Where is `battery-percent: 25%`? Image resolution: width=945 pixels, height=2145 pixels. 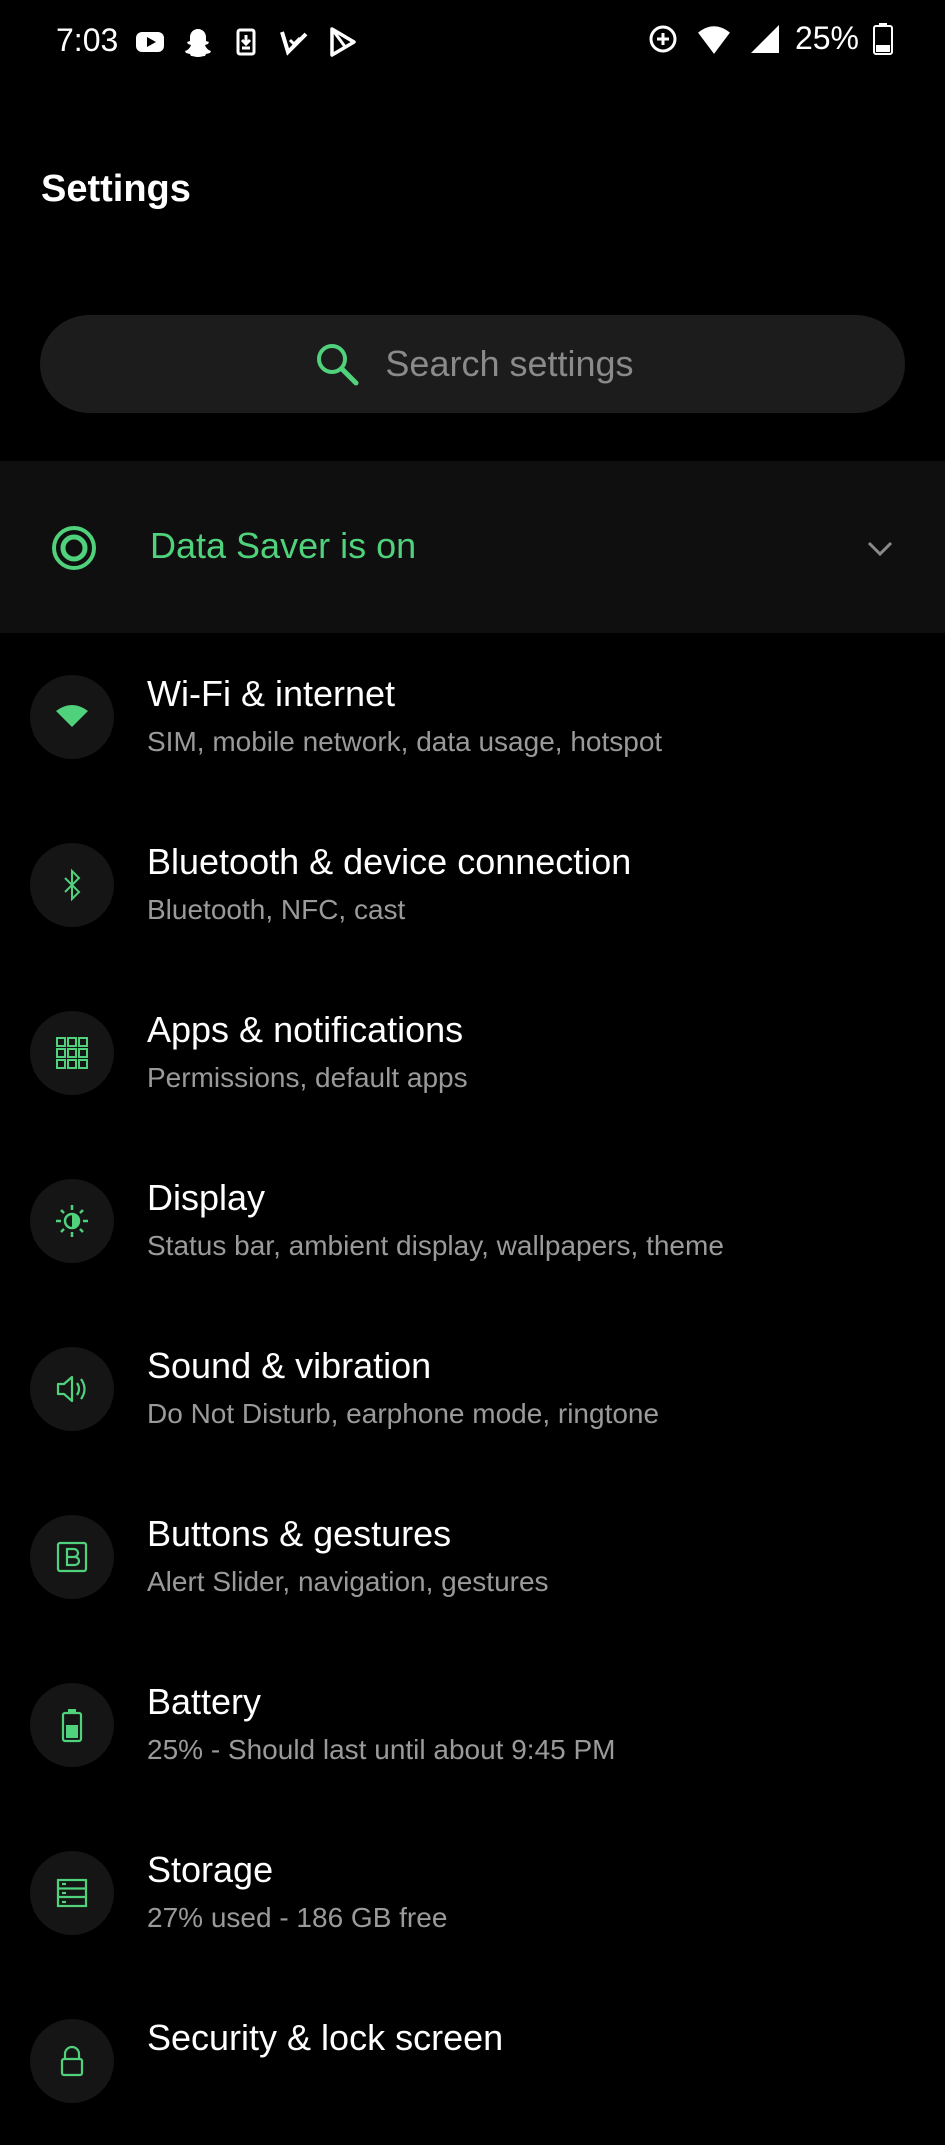 battery-percent: 25% is located at coordinates (826, 38).